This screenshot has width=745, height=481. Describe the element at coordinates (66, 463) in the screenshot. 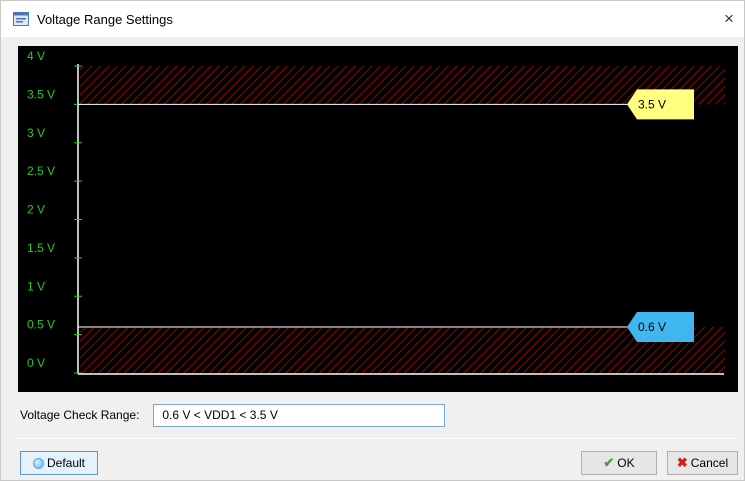

I see `default-button-label: Default` at that location.